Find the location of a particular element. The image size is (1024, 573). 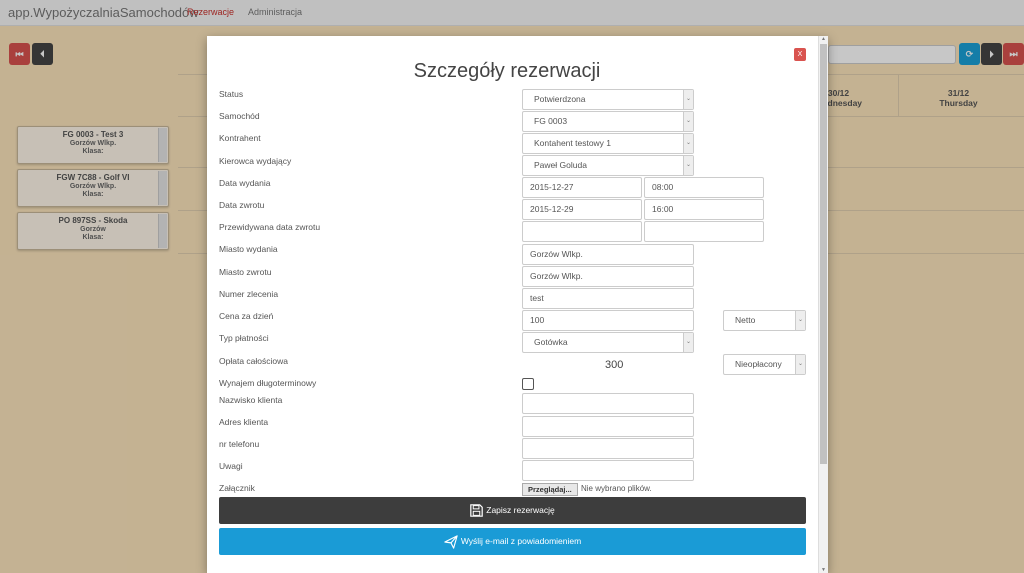

driver-select: Paweł Goluda ⌄ is located at coordinates (608, 165).